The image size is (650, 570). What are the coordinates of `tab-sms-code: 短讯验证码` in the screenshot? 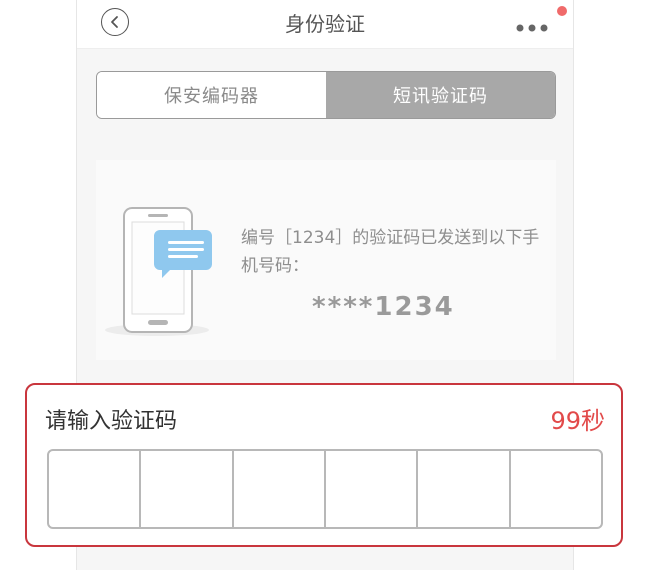 It's located at (440, 95).